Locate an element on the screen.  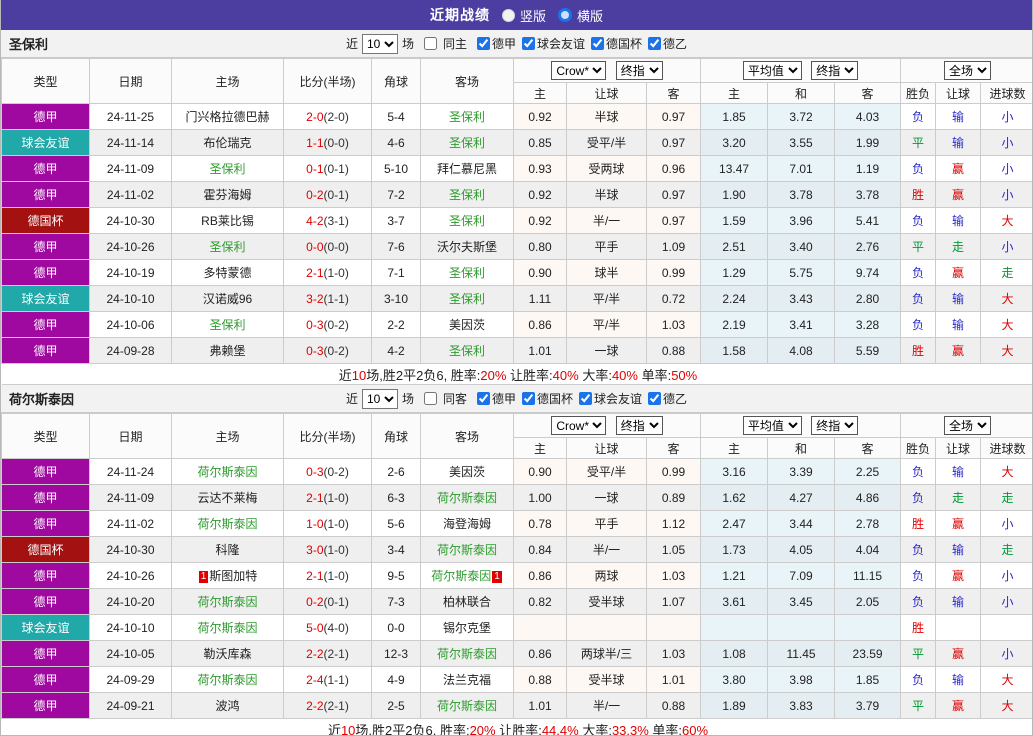
away-team-cell: 荷尔斯泰因 is located at coordinates (467, 497).